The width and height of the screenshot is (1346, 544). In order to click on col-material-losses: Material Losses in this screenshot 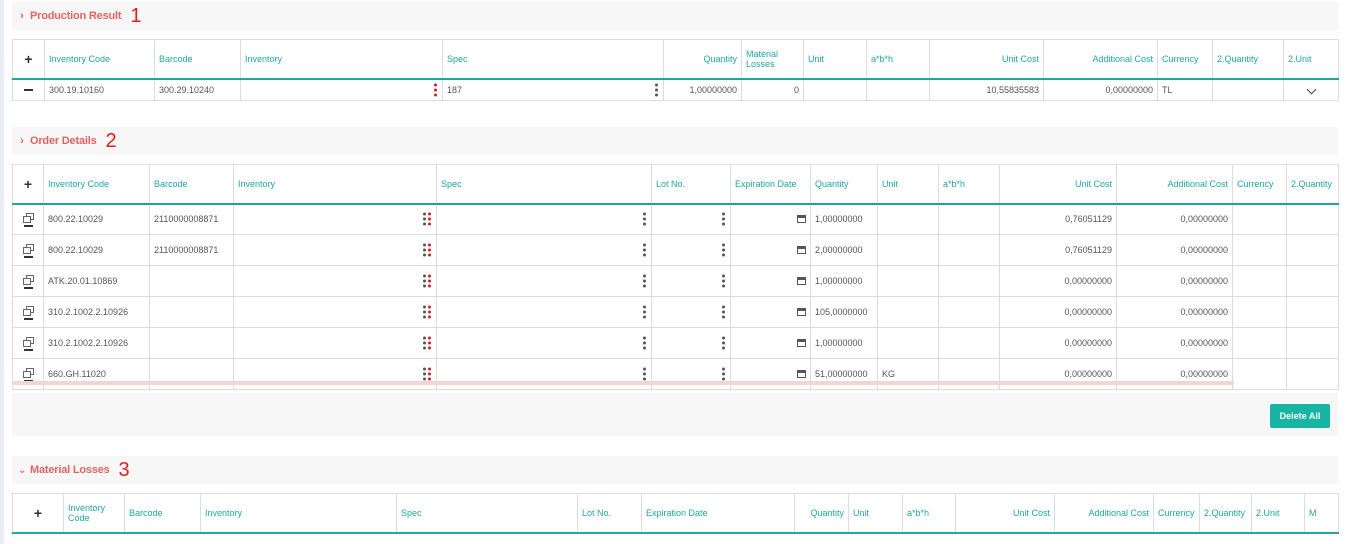, I will do `click(772, 59)`.